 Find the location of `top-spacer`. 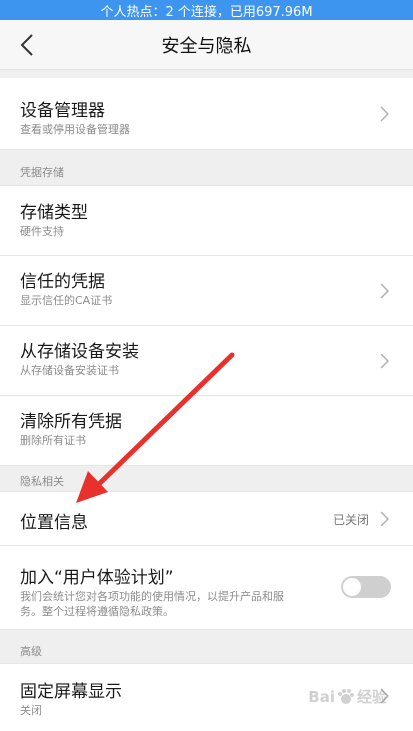

top-spacer is located at coordinates (206, 74).